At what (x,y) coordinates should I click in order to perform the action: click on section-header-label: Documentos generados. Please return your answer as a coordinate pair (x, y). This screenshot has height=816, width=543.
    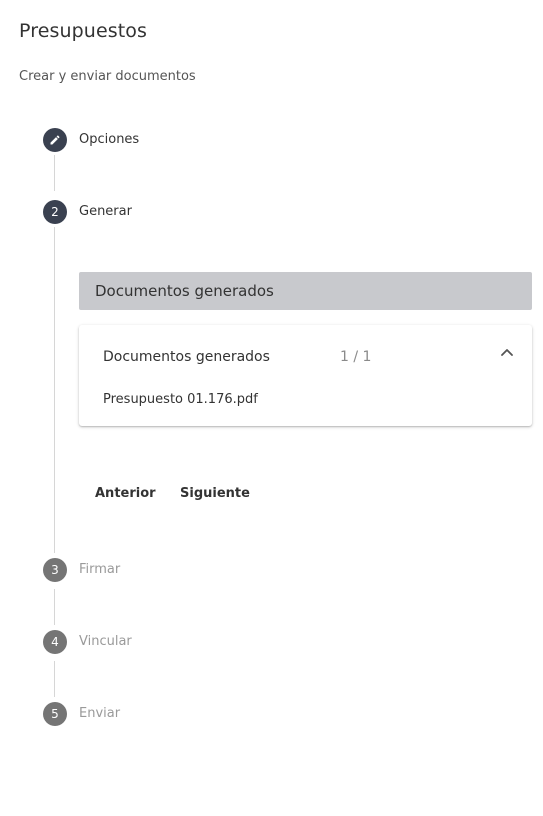
    Looking at the image, I should click on (184, 291).